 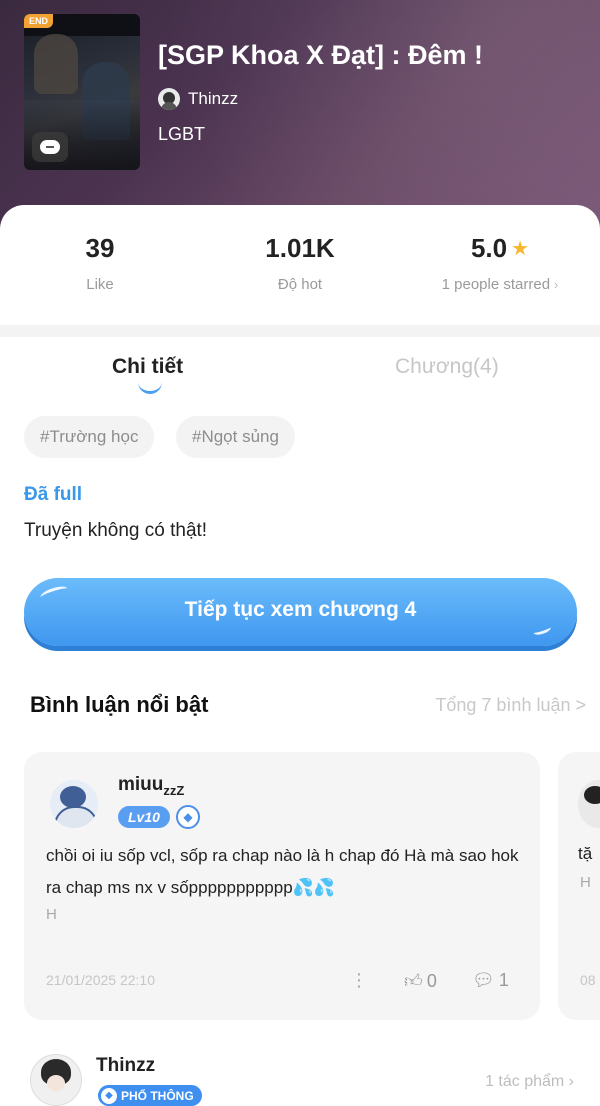 What do you see at coordinates (169, 99) in the screenshot?
I see `author-avatar` at bounding box center [169, 99].